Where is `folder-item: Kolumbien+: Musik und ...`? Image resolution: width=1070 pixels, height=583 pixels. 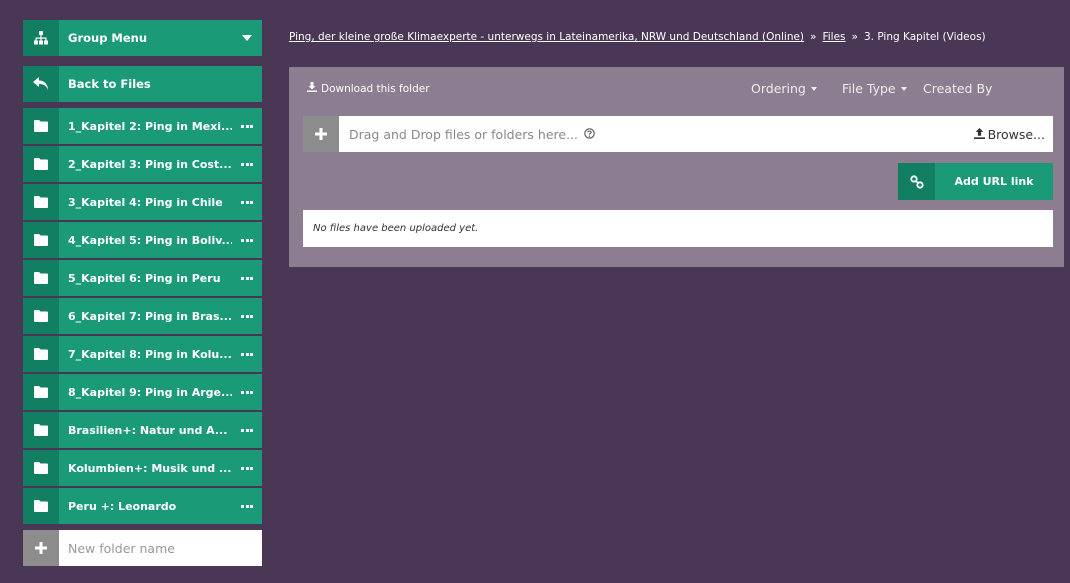 folder-item: Kolumbien+: Musik und ... is located at coordinates (142, 468).